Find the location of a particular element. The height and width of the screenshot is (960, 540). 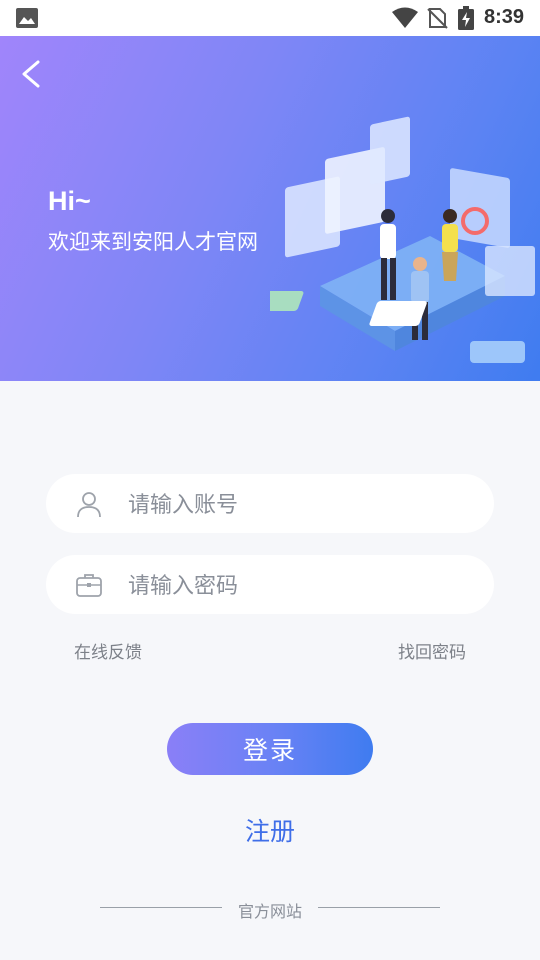

greeting-title: Hi~ is located at coordinates (69, 201).